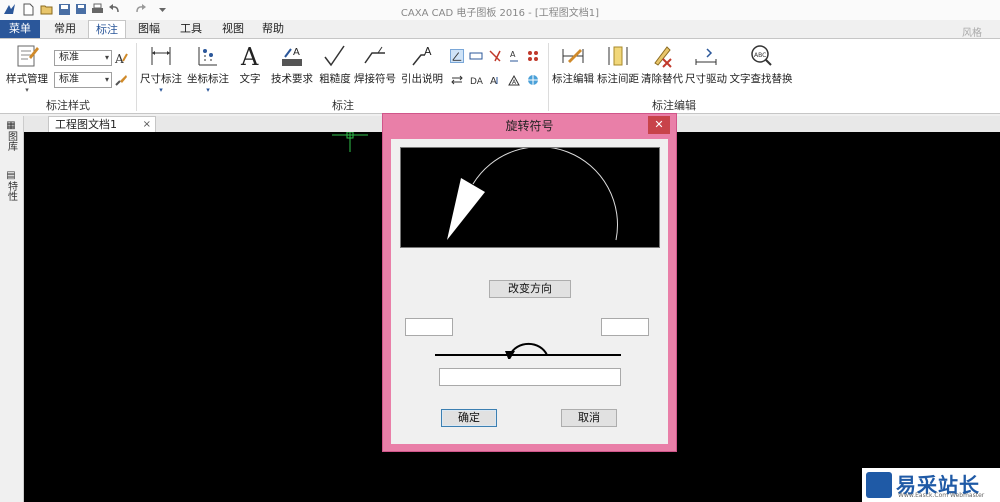 This screenshot has height=502, width=1000. Describe the element at coordinates (532, 193) in the screenshot. I see `rotation-arrow-preview` at that location.